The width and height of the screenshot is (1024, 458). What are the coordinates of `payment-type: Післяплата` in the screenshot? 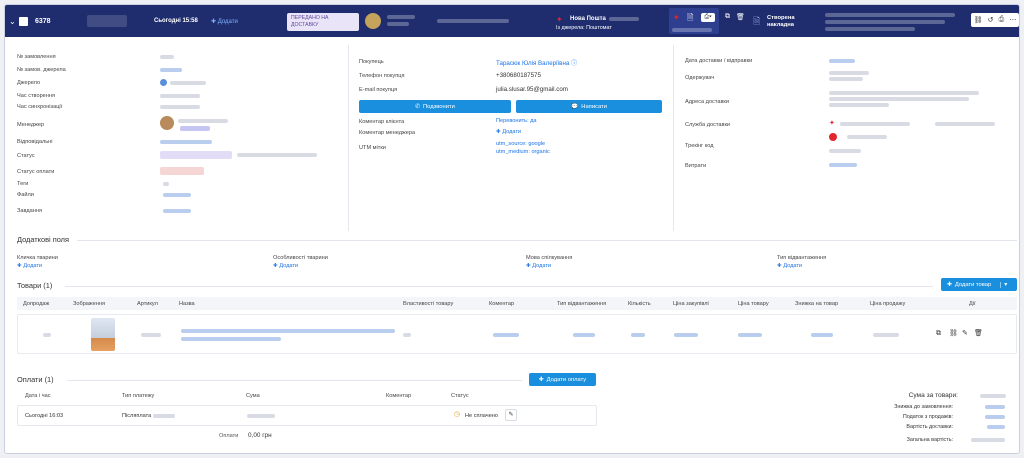 It's located at (137, 416).